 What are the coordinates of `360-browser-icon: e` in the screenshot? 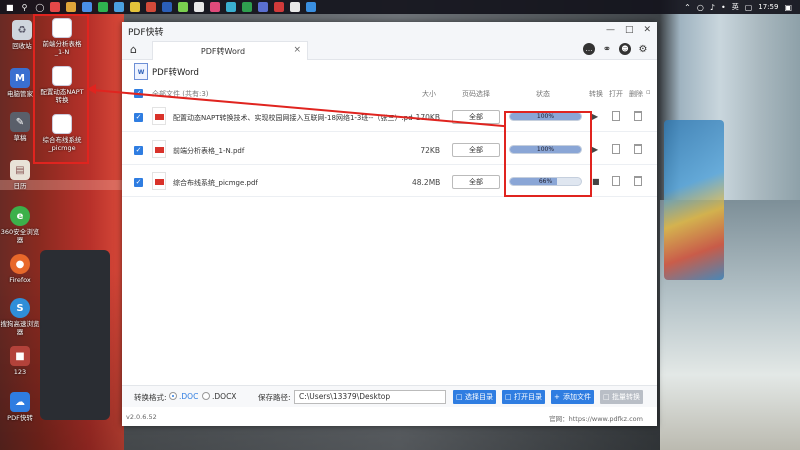 It's located at (20, 216).